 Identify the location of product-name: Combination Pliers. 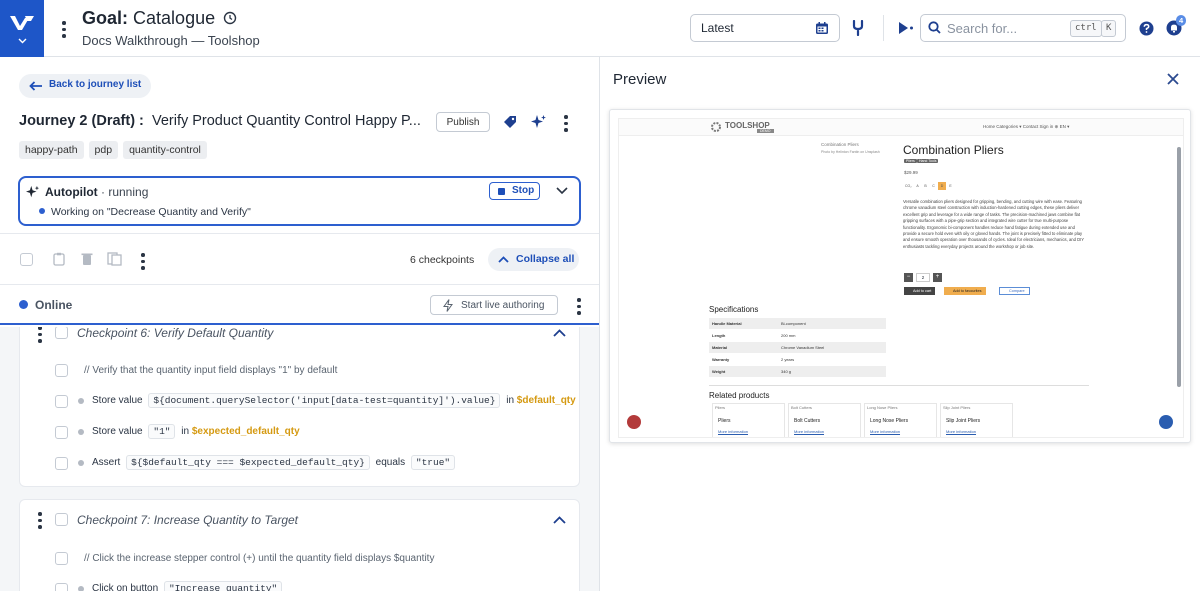
(953, 150).